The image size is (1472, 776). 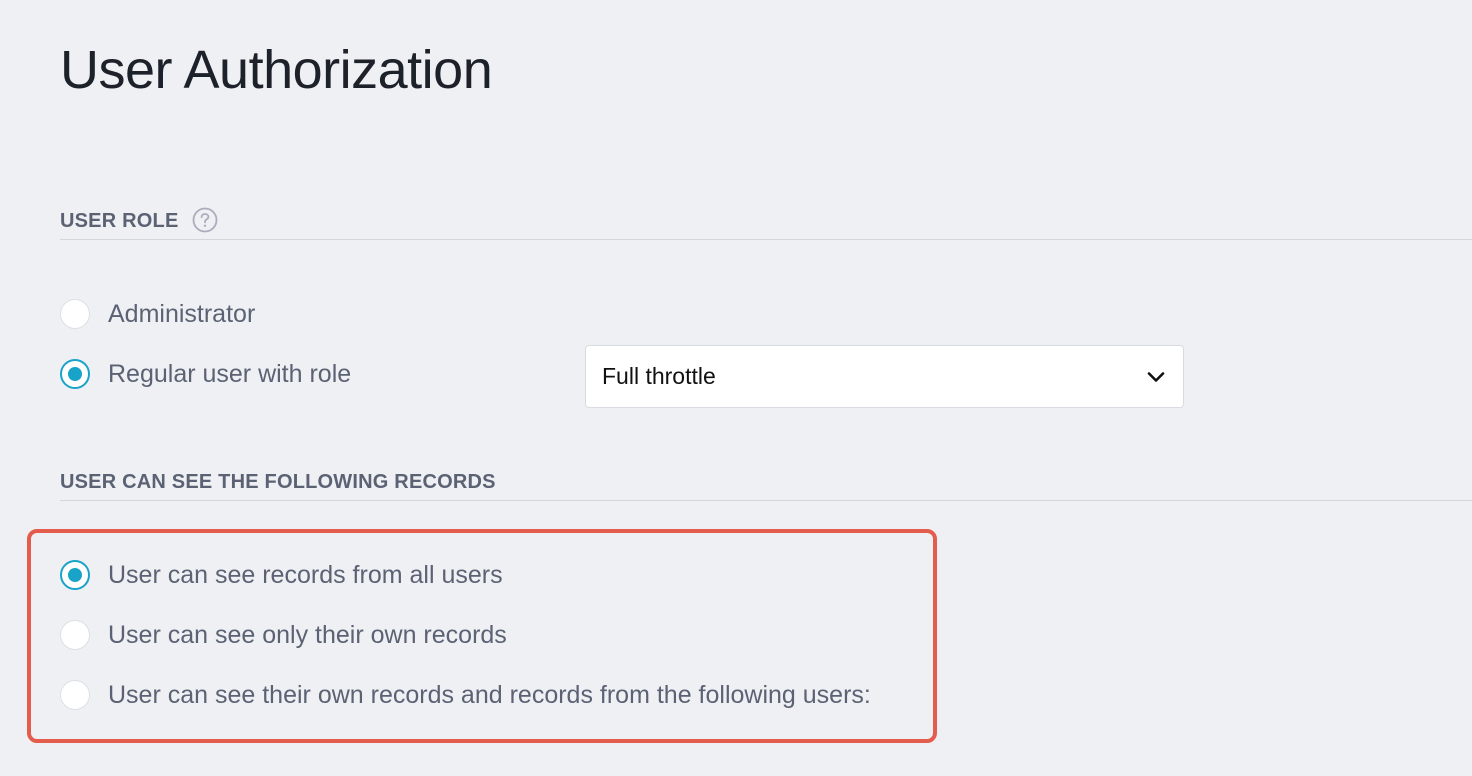 I want to click on radio-button-own-and-selected-users-records, so click(x=75, y=695).